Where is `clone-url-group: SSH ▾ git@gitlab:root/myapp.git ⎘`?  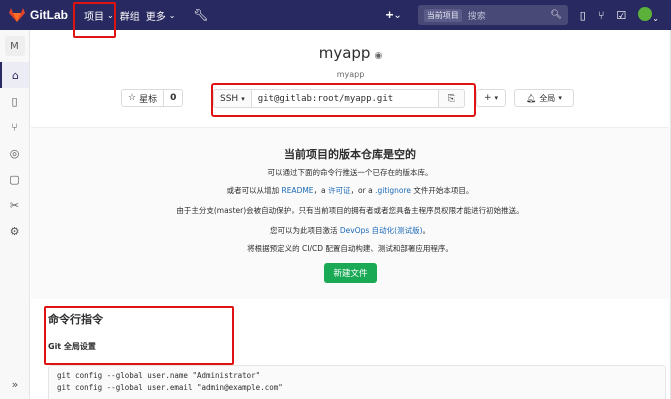 clone-url-group: SSH ▾ git@gitlab:root/myapp.git ⎘ is located at coordinates (339, 98).